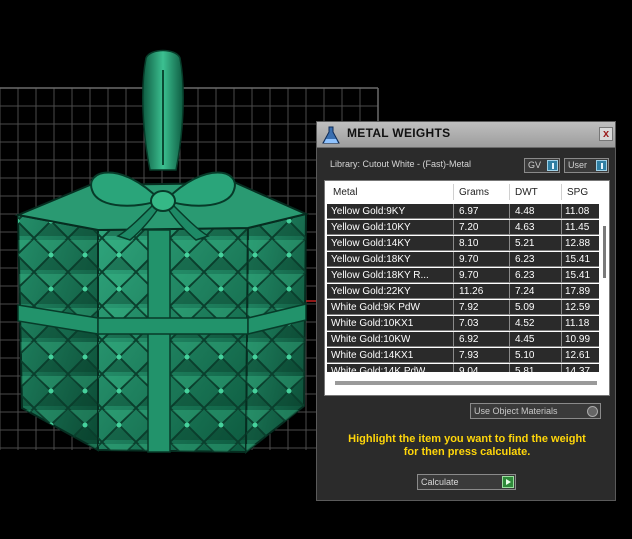 The width and height of the screenshot is (632, 539). Describe the element at coordinates (463, 275) in the screenshot. I see `table-row: Yellow Gold:18KY R... 9.70 6.23 15.41` at that location.